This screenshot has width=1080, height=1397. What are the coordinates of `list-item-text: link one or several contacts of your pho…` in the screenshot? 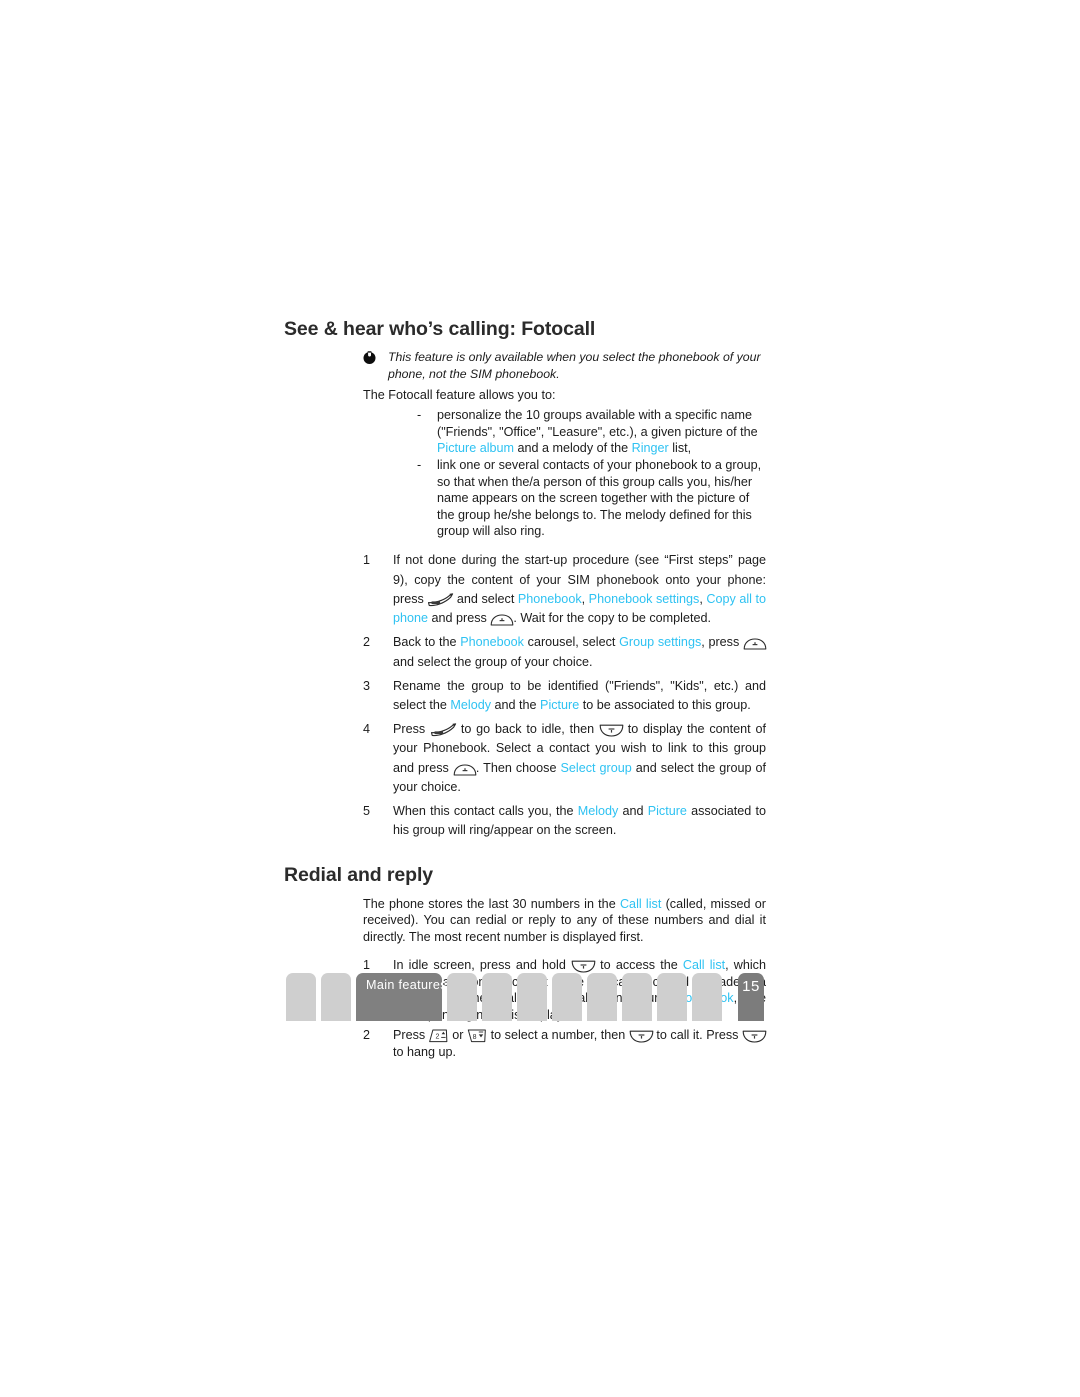 It's located at (599, 498).